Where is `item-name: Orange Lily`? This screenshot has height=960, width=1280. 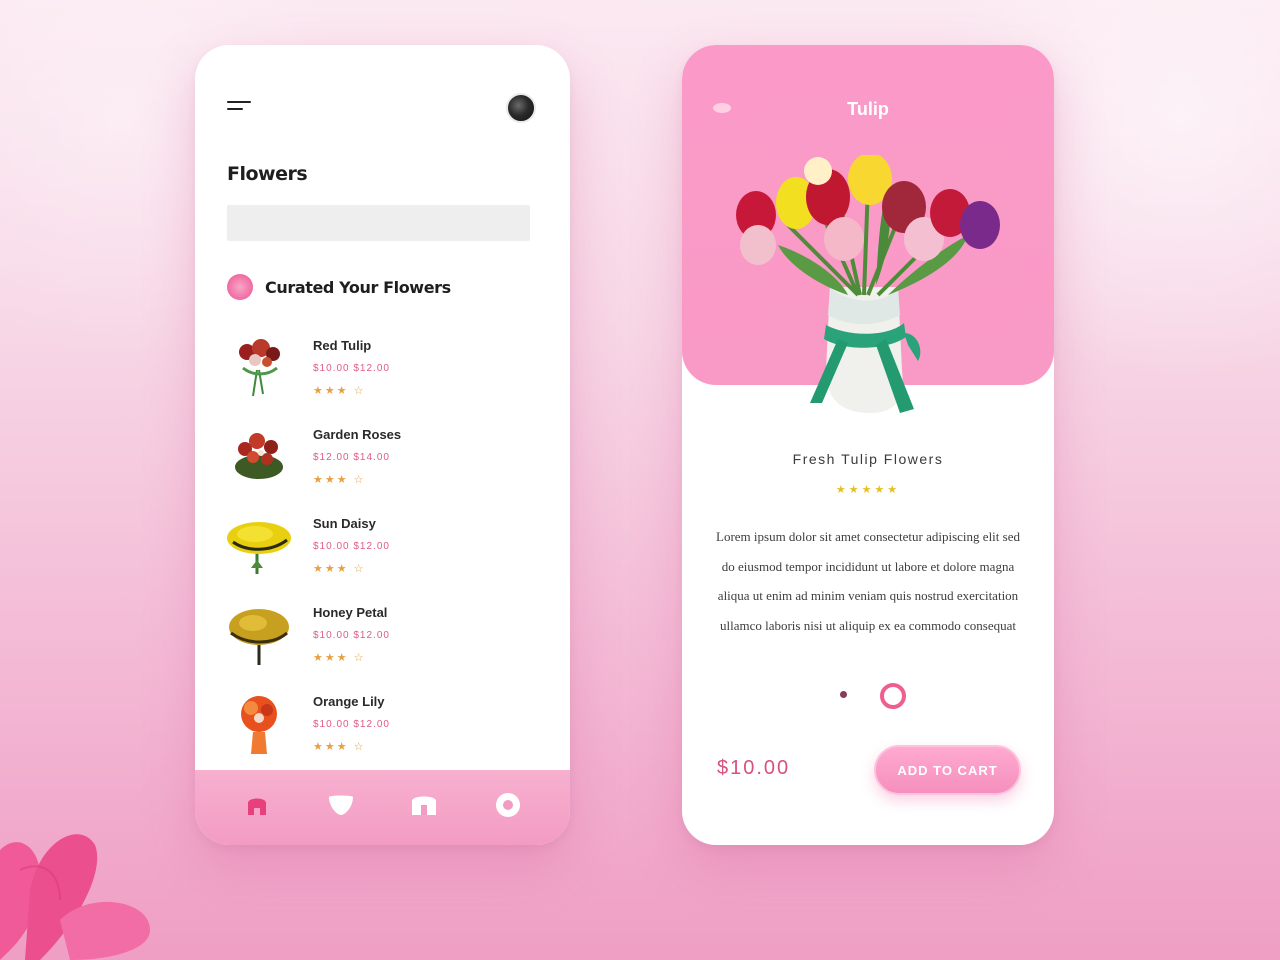 item-name: Orange Lily is located at coordinates (349, 701).